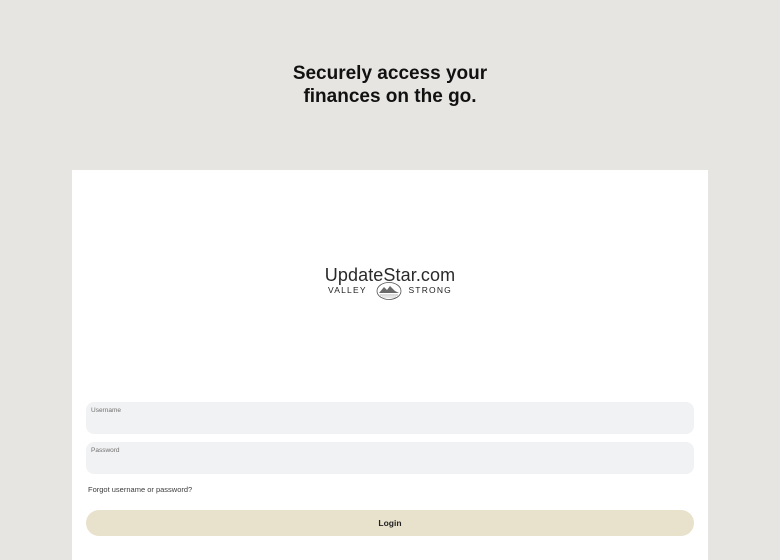 Image resolution: width=780 pixels, height=560 pixels. What do you see at coordinates (390, 523) in the screenshot?
I see `login-button: Login` at bounding box center [390, 523].